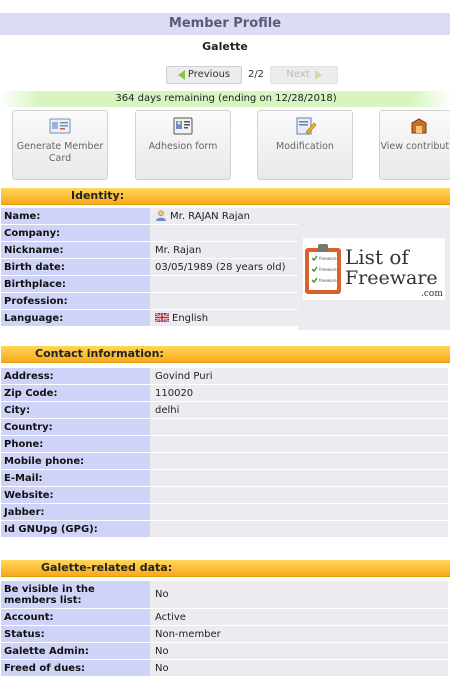 The height and width of the screenshot is (685, 450). I want to click on adhesion-form-button: Adhesion form, so click(183, 145).